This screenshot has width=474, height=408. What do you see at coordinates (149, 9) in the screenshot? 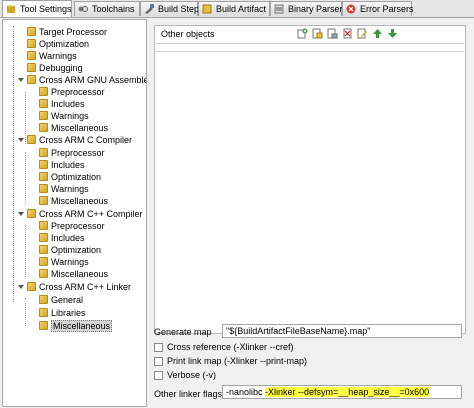
I see `build-steps-icon` at bounding box center [149, 9].